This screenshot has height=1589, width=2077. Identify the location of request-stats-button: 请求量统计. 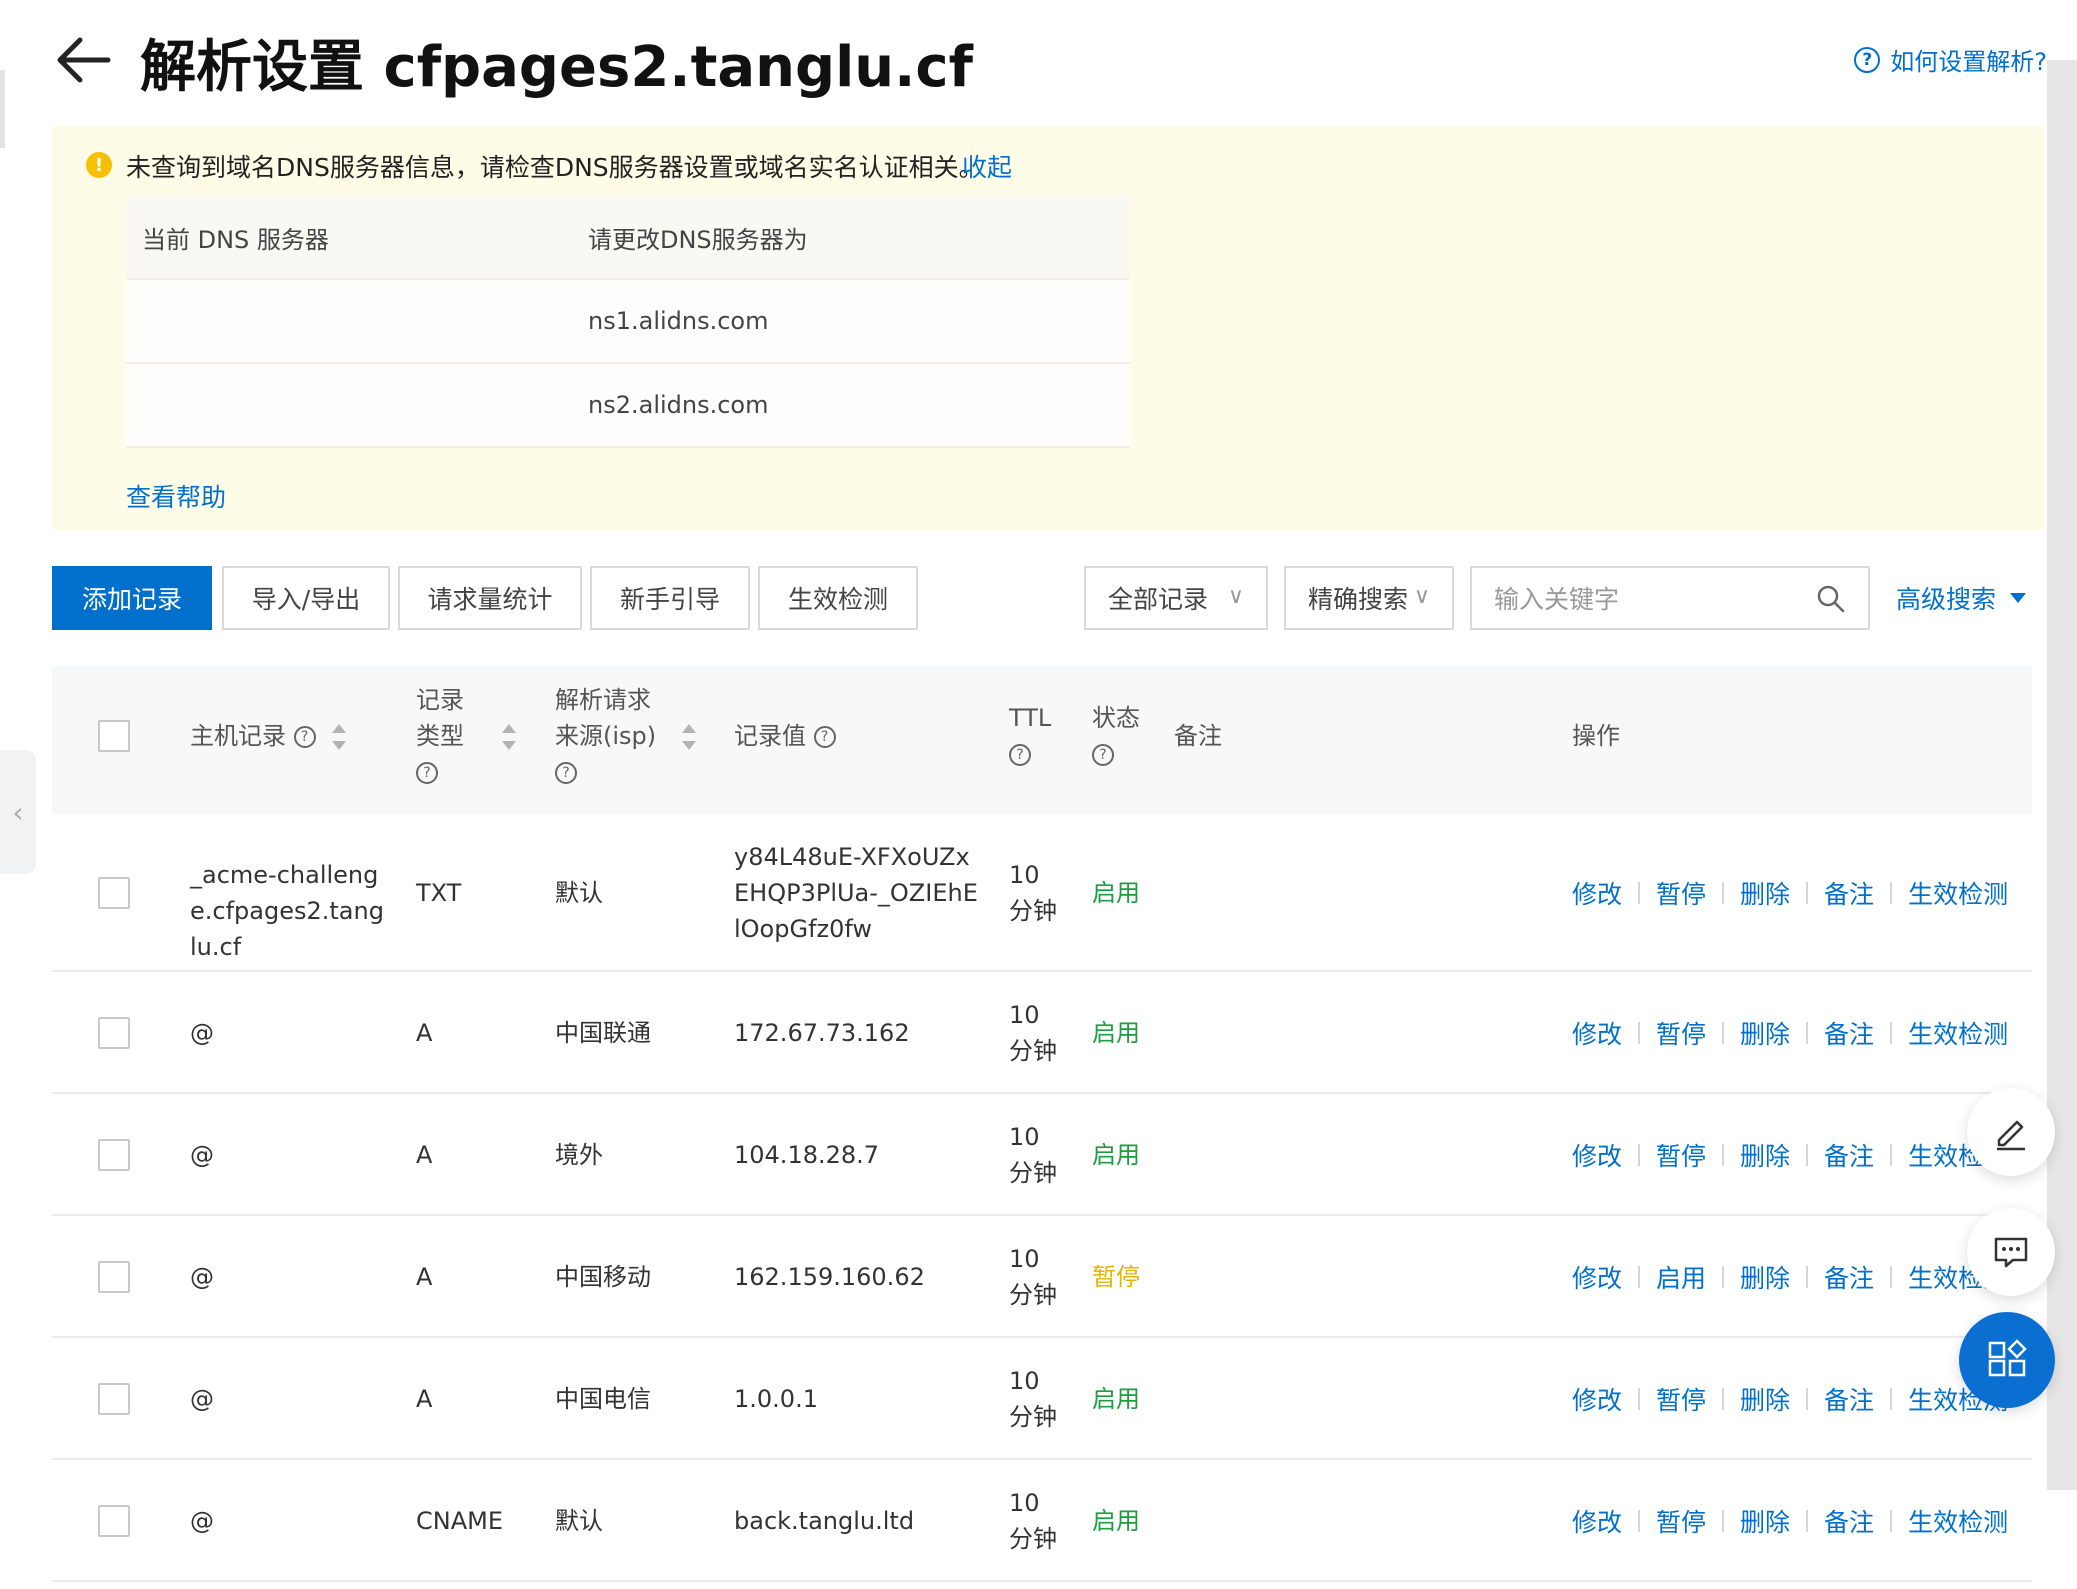
(490, 598).